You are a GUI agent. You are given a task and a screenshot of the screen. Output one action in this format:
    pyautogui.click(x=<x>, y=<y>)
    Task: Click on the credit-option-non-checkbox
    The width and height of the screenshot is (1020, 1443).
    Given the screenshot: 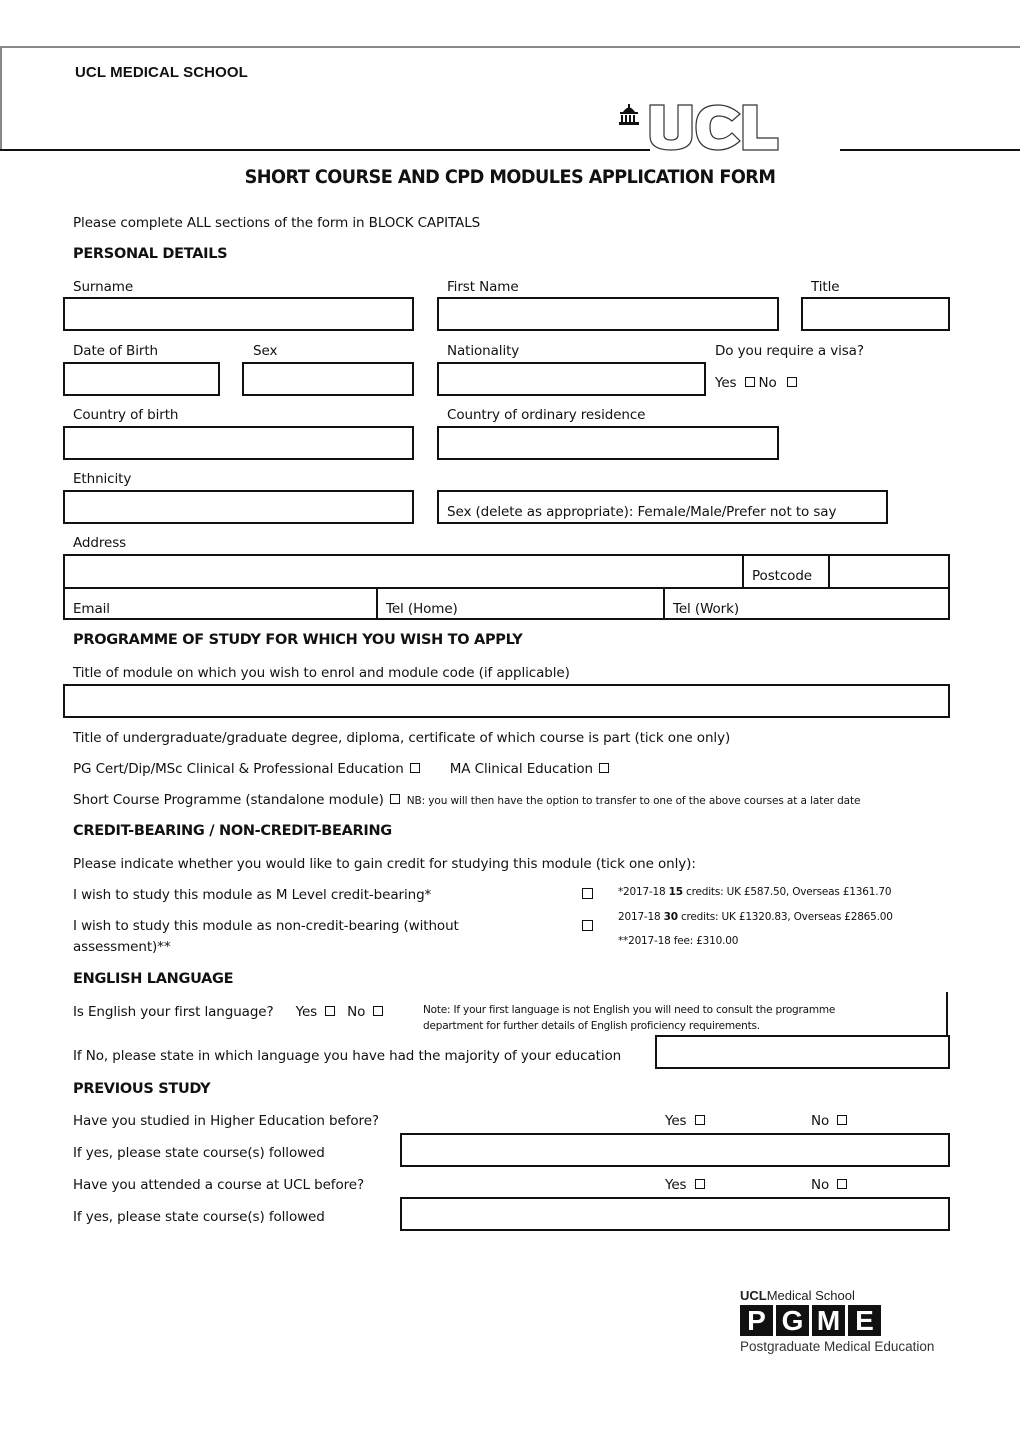 What is the action you would take?
    pyautogui.click(x=587, y=925)
    